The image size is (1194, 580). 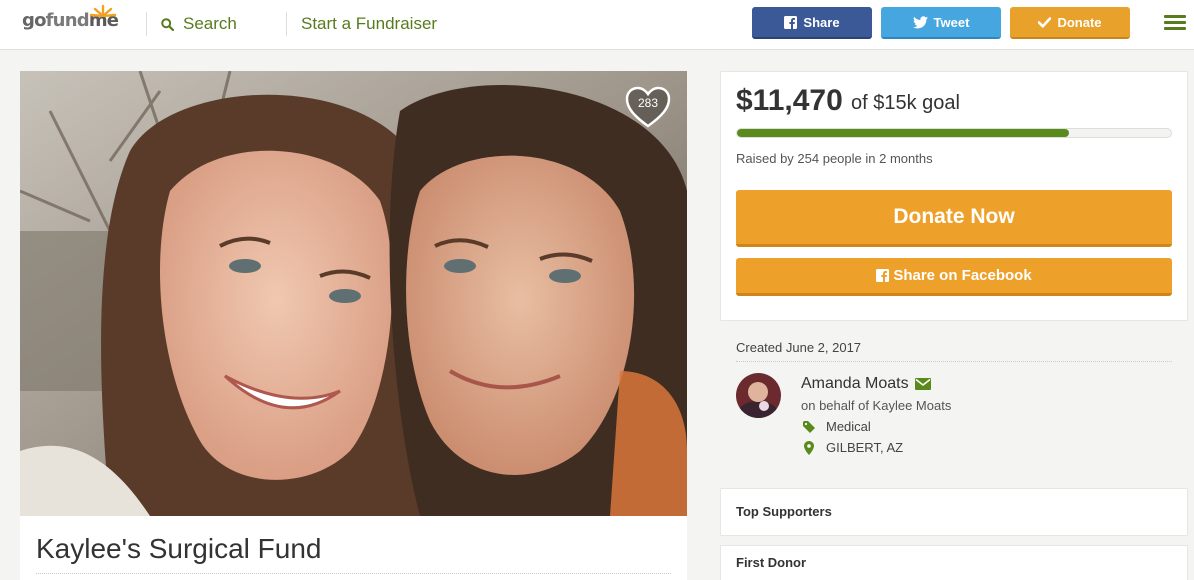 I want to click on created-date: Created June 2, 2017, so click(x=799, y=347).